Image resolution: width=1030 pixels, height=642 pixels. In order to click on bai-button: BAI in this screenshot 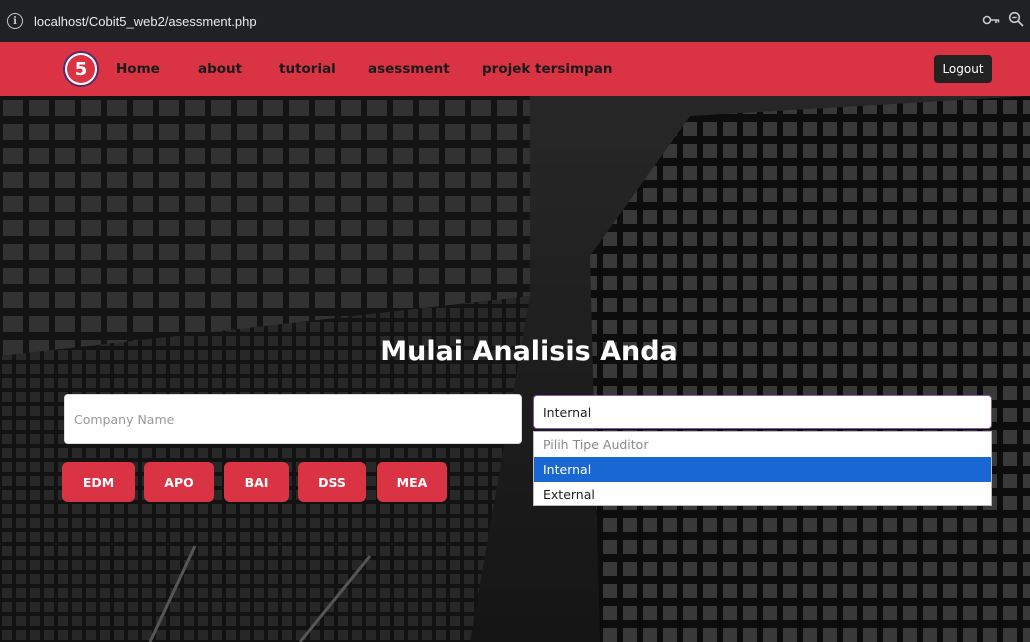, I will do `click(256, 482)`.